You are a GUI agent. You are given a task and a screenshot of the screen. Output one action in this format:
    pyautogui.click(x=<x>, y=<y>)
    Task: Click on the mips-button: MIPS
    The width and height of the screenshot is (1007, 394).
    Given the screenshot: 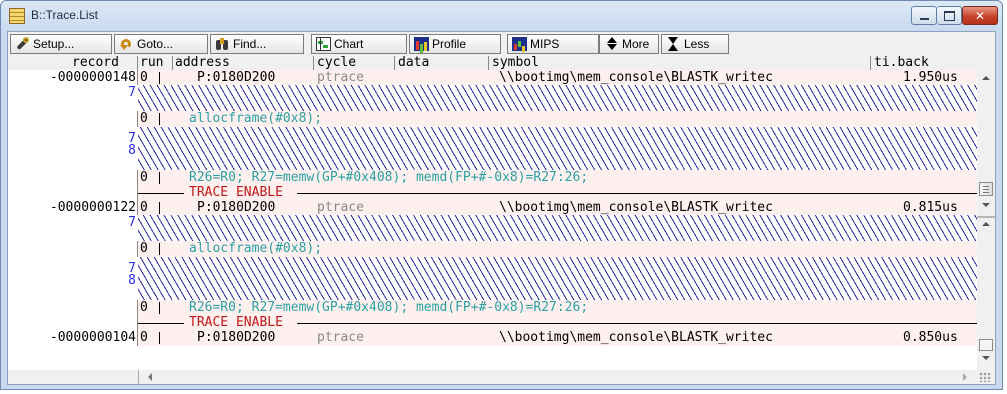 What is the action you would take?
    pyautogui.click(x=553, y=44)
    